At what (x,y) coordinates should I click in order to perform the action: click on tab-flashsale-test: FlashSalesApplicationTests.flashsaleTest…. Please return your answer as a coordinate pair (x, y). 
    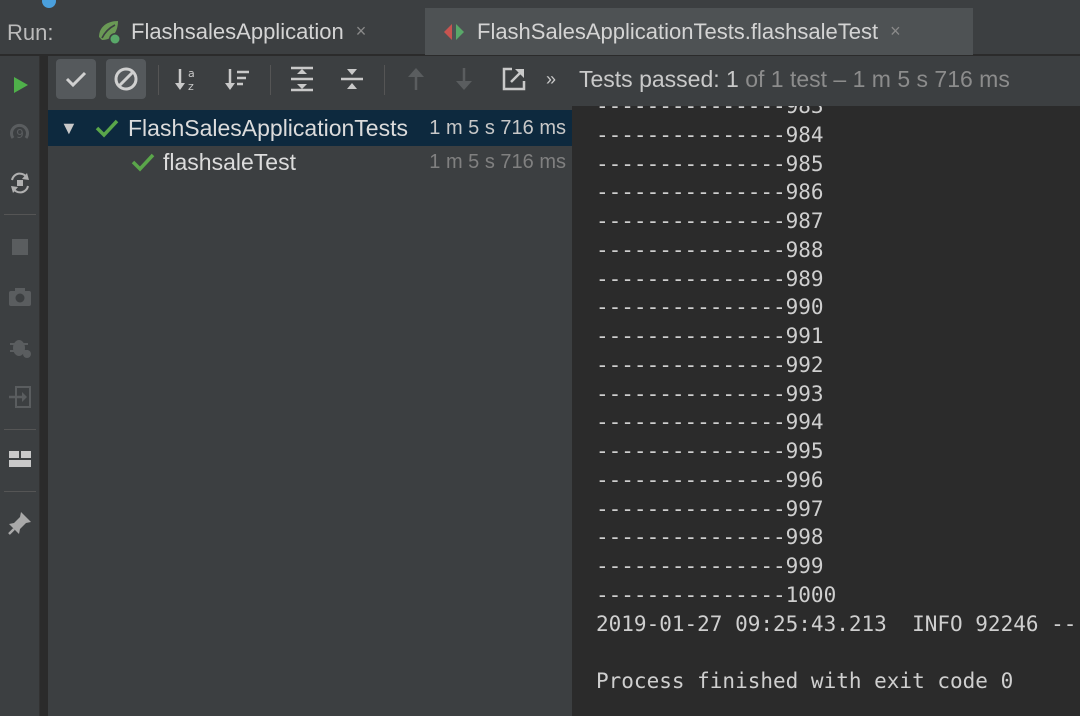
    Looking at the image, I should click on (699, 31).